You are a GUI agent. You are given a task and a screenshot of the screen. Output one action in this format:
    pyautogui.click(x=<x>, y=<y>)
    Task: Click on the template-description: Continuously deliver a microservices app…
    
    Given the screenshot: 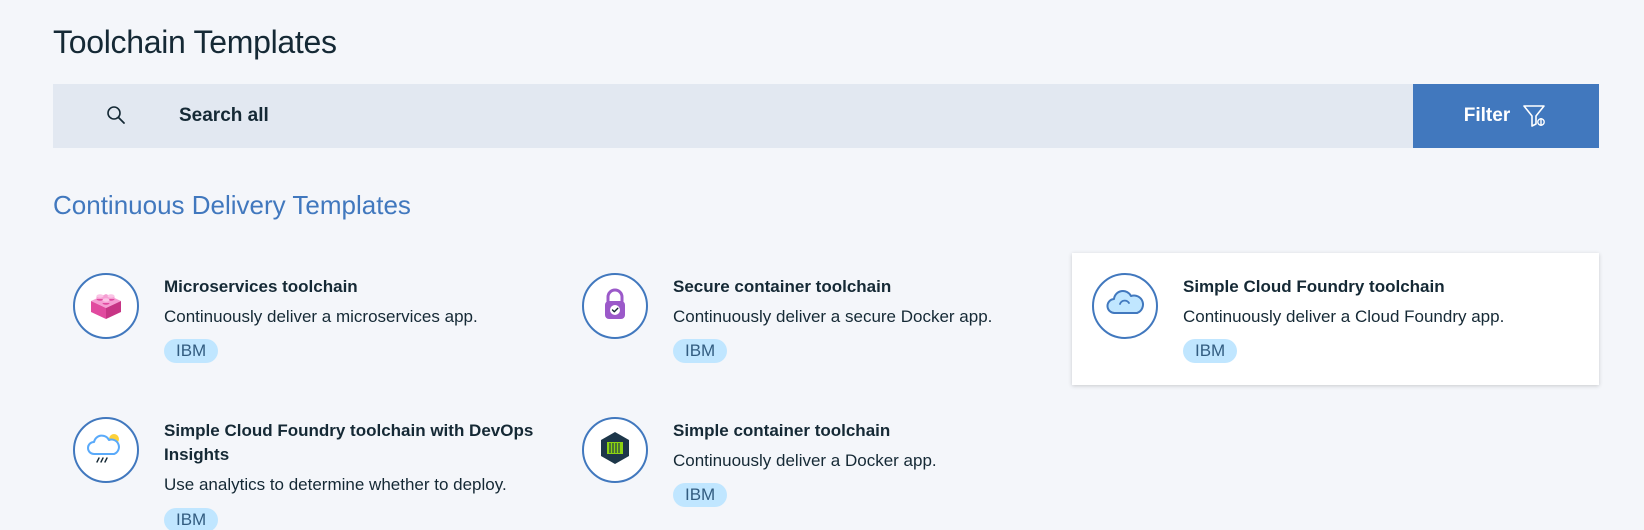 What is the action you would take?
    pyautogui.click(x=321, y=316)
    